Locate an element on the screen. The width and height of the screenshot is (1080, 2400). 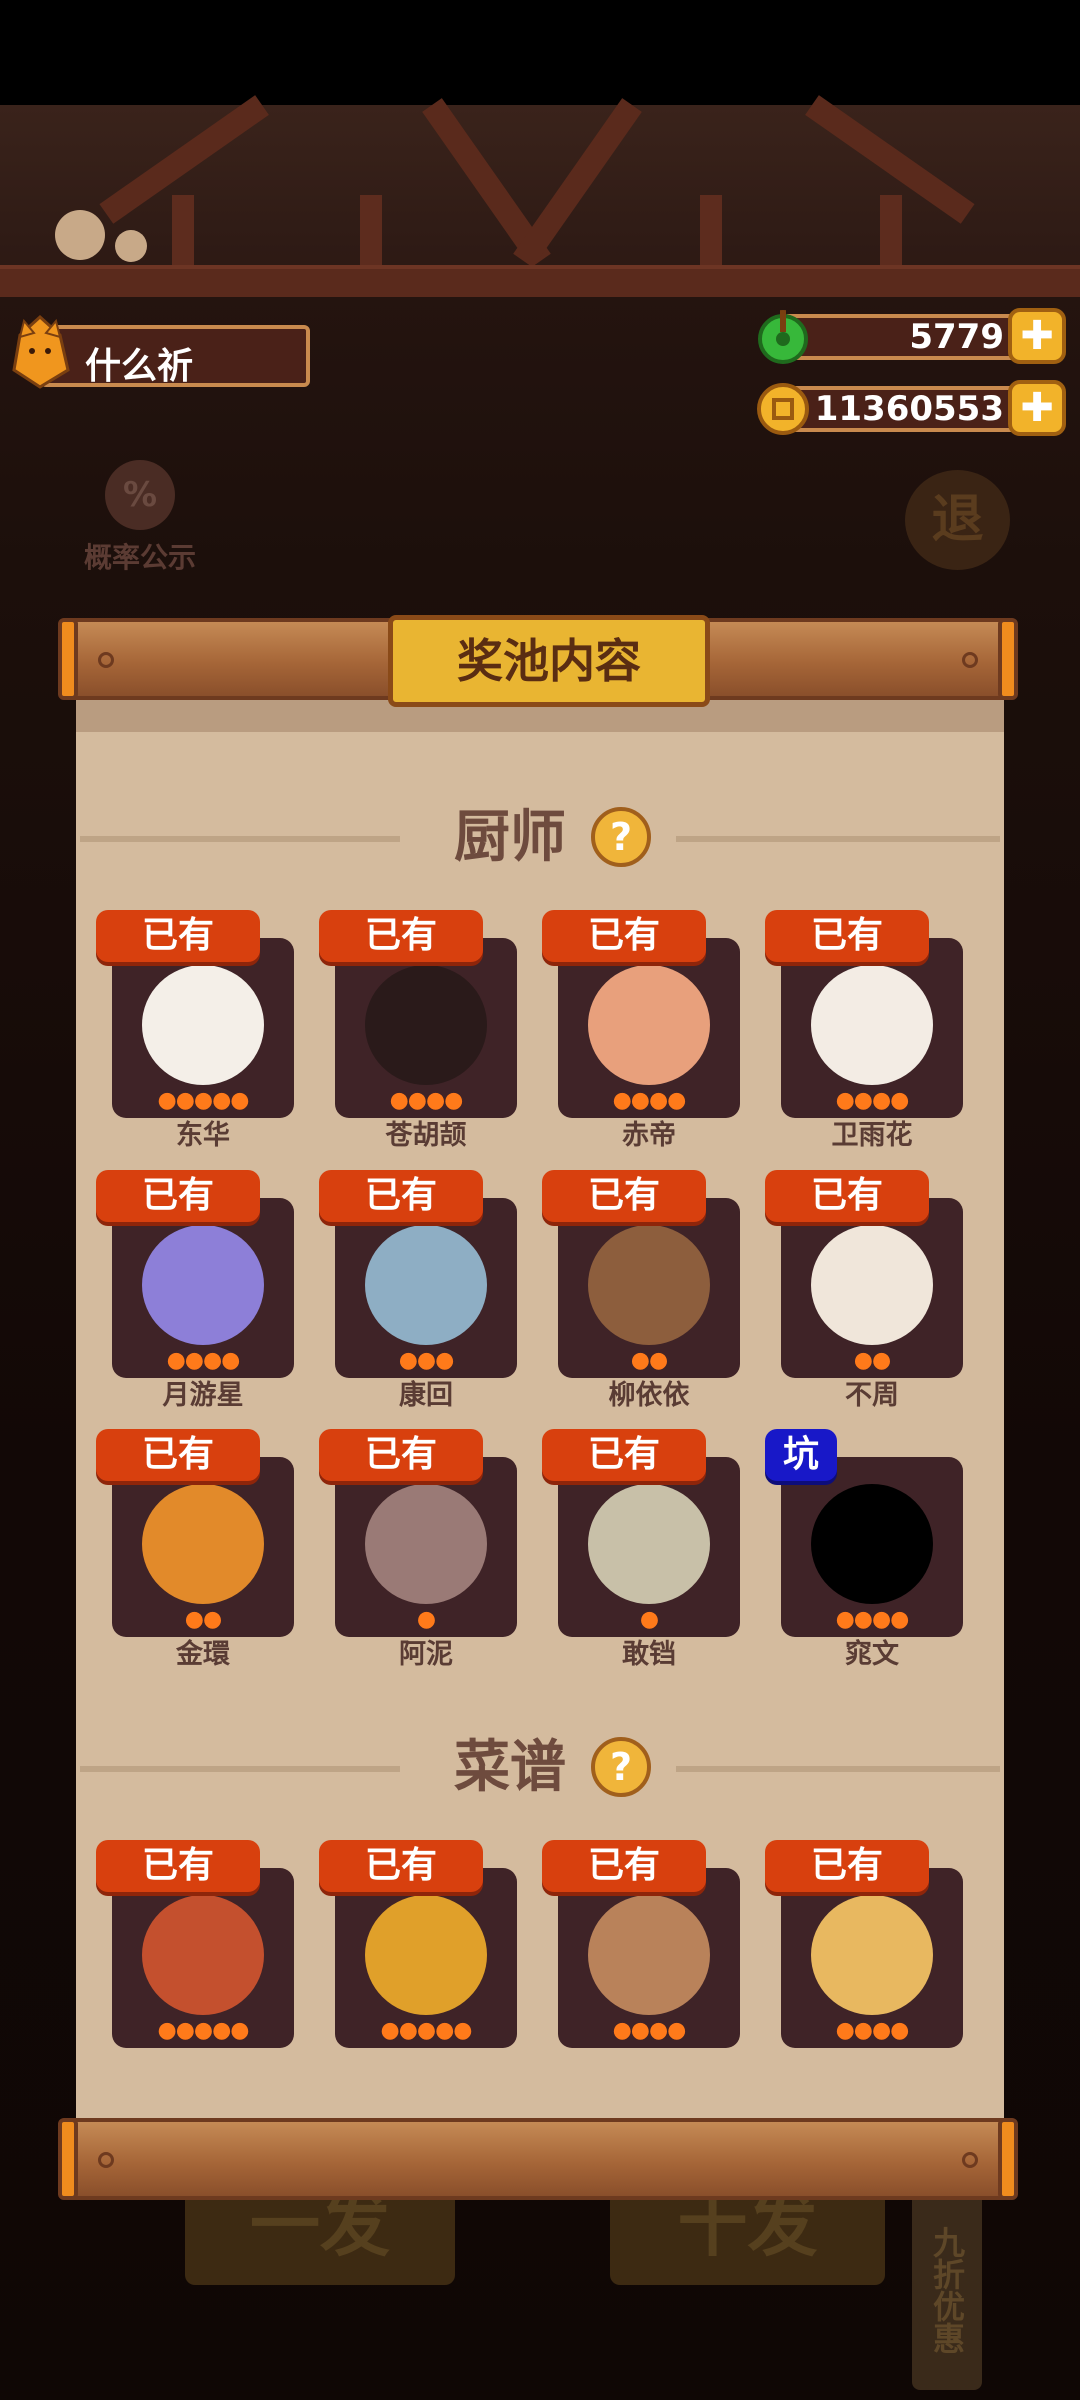
chef-name: 康回 is located at coordinates (426, 1395).